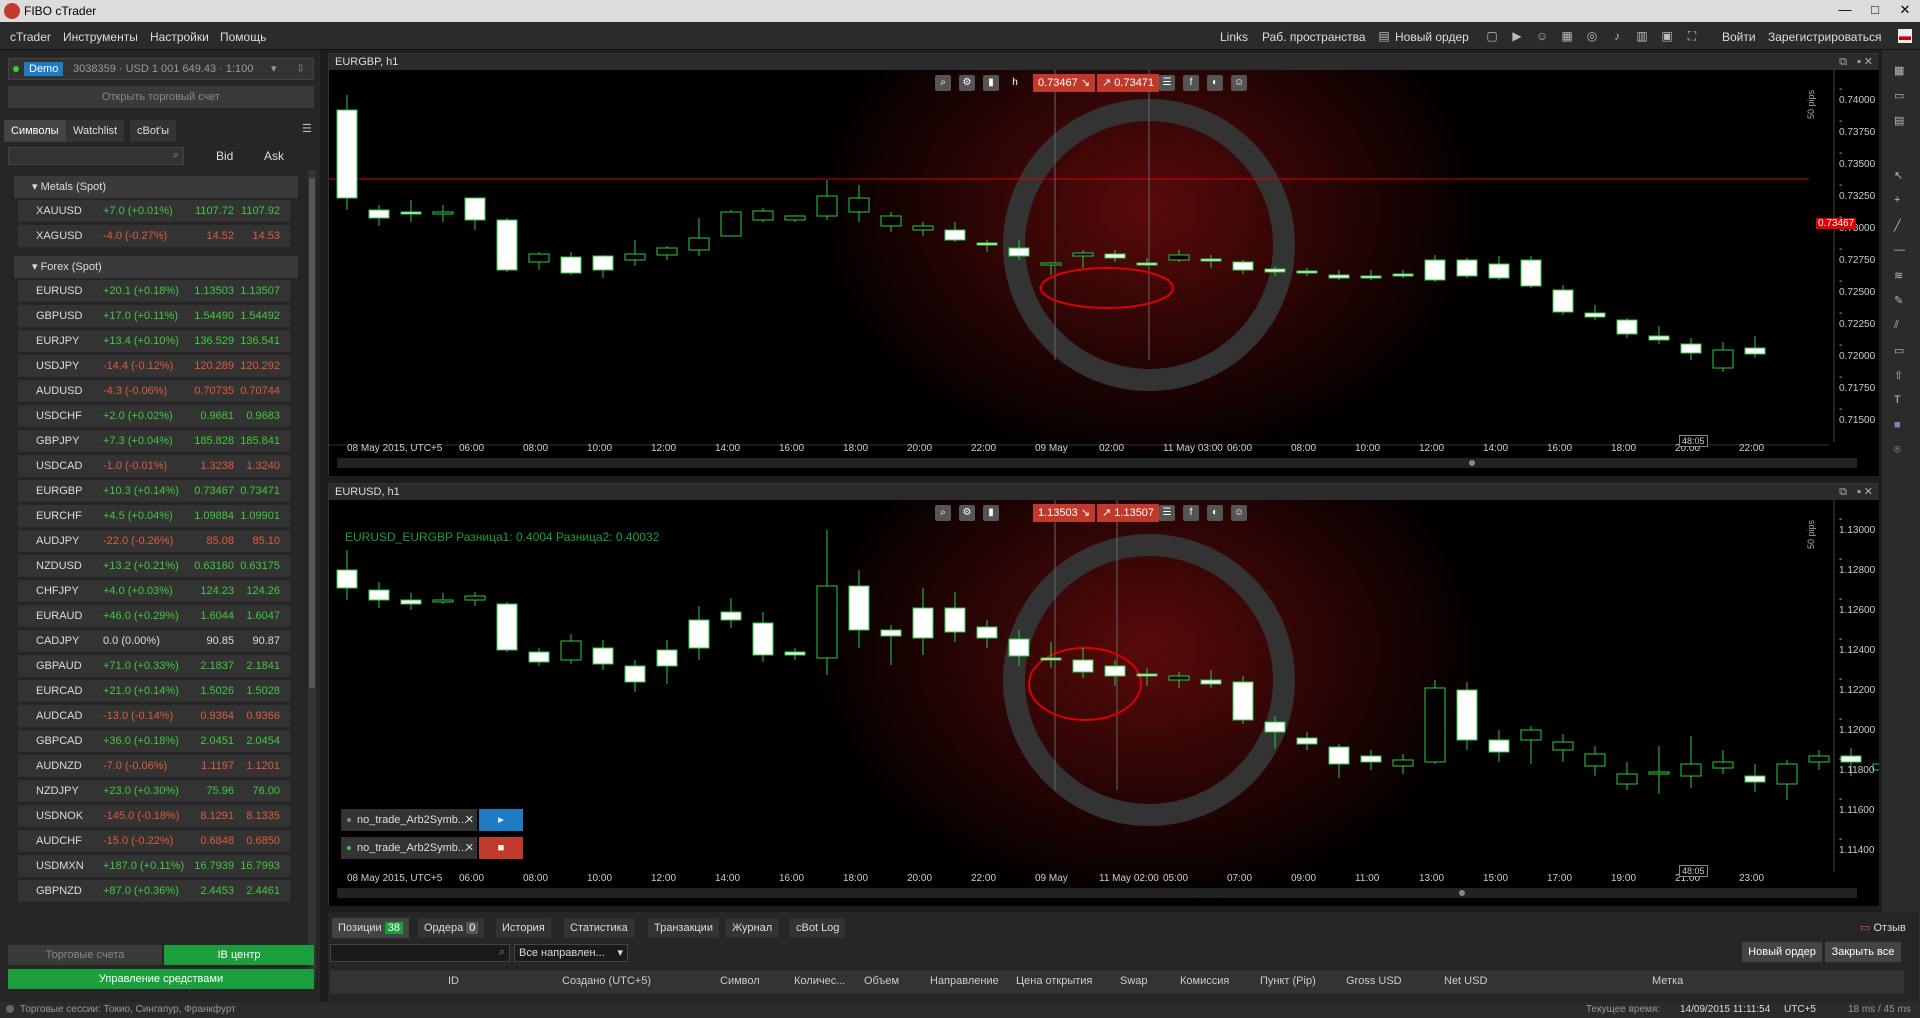  What do you see at coordinates (263, 766) in the screenshot?
I see `symbol-ask: 1.1201` at bounding box center [263, 766].